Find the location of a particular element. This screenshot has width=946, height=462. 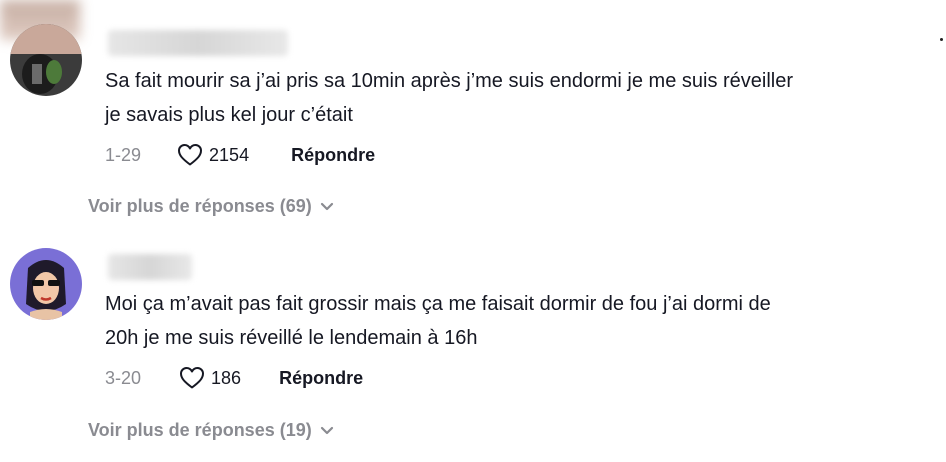

like-count: 2154 is located at coordinates (229, 154).